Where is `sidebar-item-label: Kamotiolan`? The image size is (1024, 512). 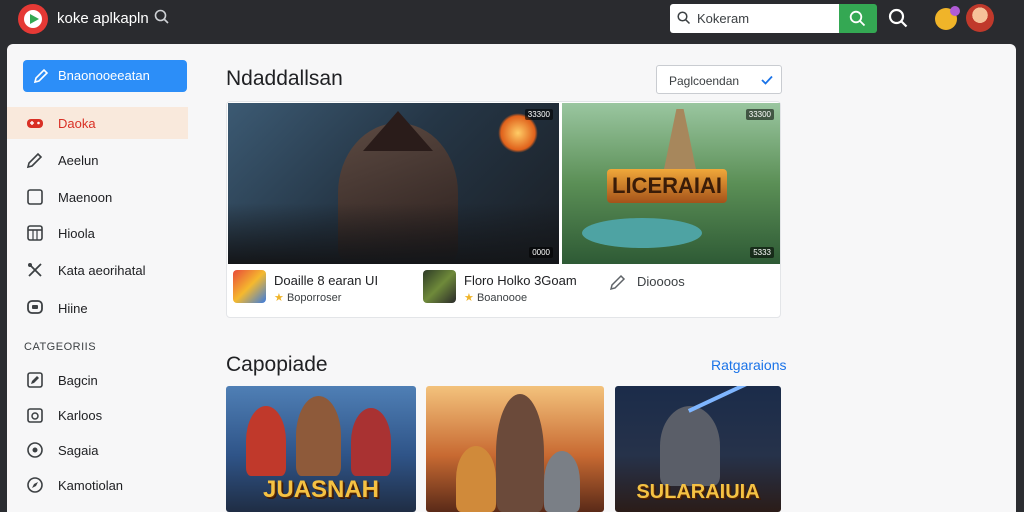 sidebar-item-label: Kamotiolan is located at coordinates (91, 485).